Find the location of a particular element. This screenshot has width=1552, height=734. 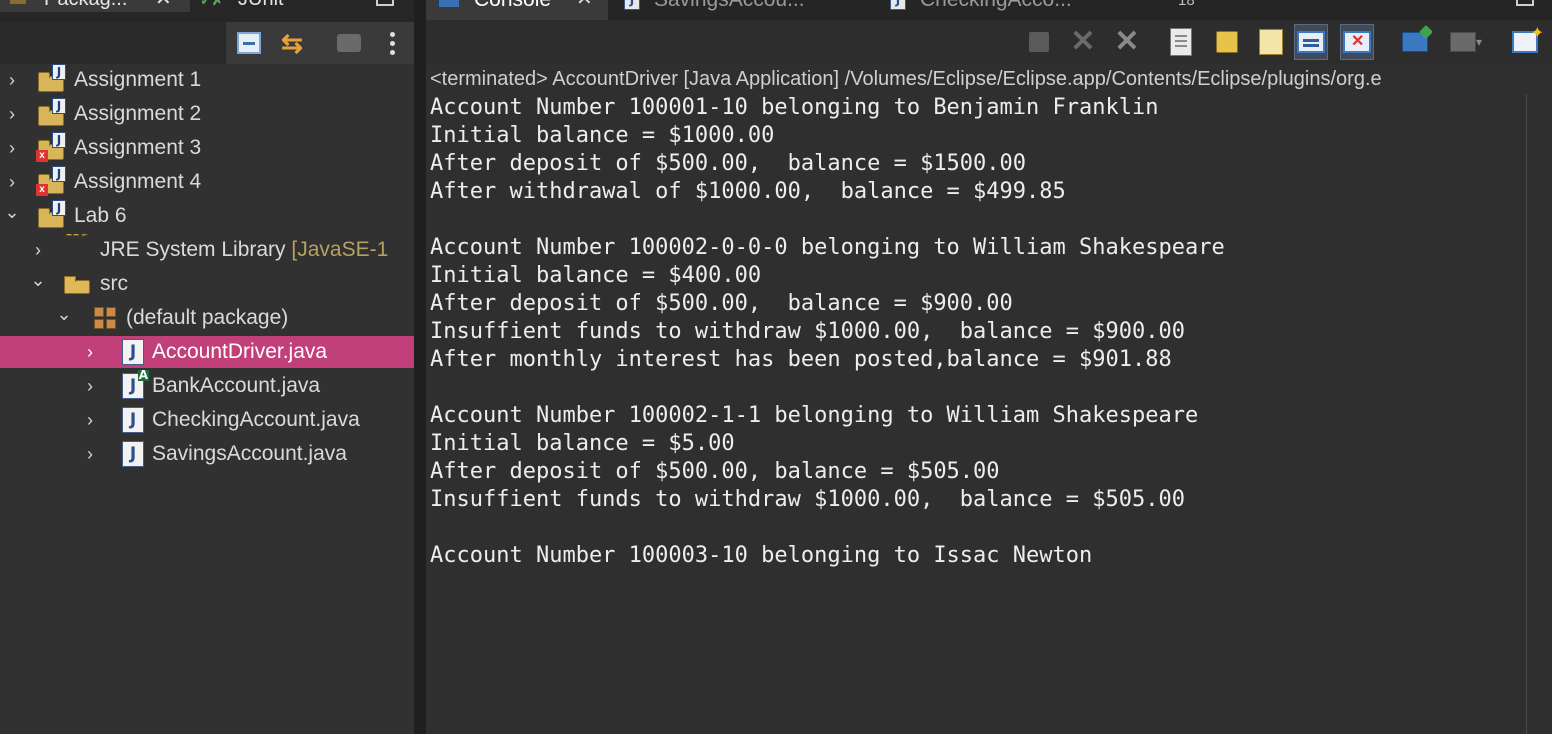

tree-item-label: AccountDriver.java is located at coordinates (240, 351).